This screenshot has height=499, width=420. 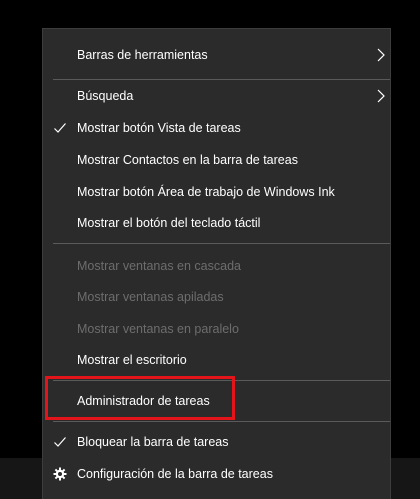 I want to click on menu-item-stacked-windows: Mostrar ventanas apiladas, so click(x=216, y=297).